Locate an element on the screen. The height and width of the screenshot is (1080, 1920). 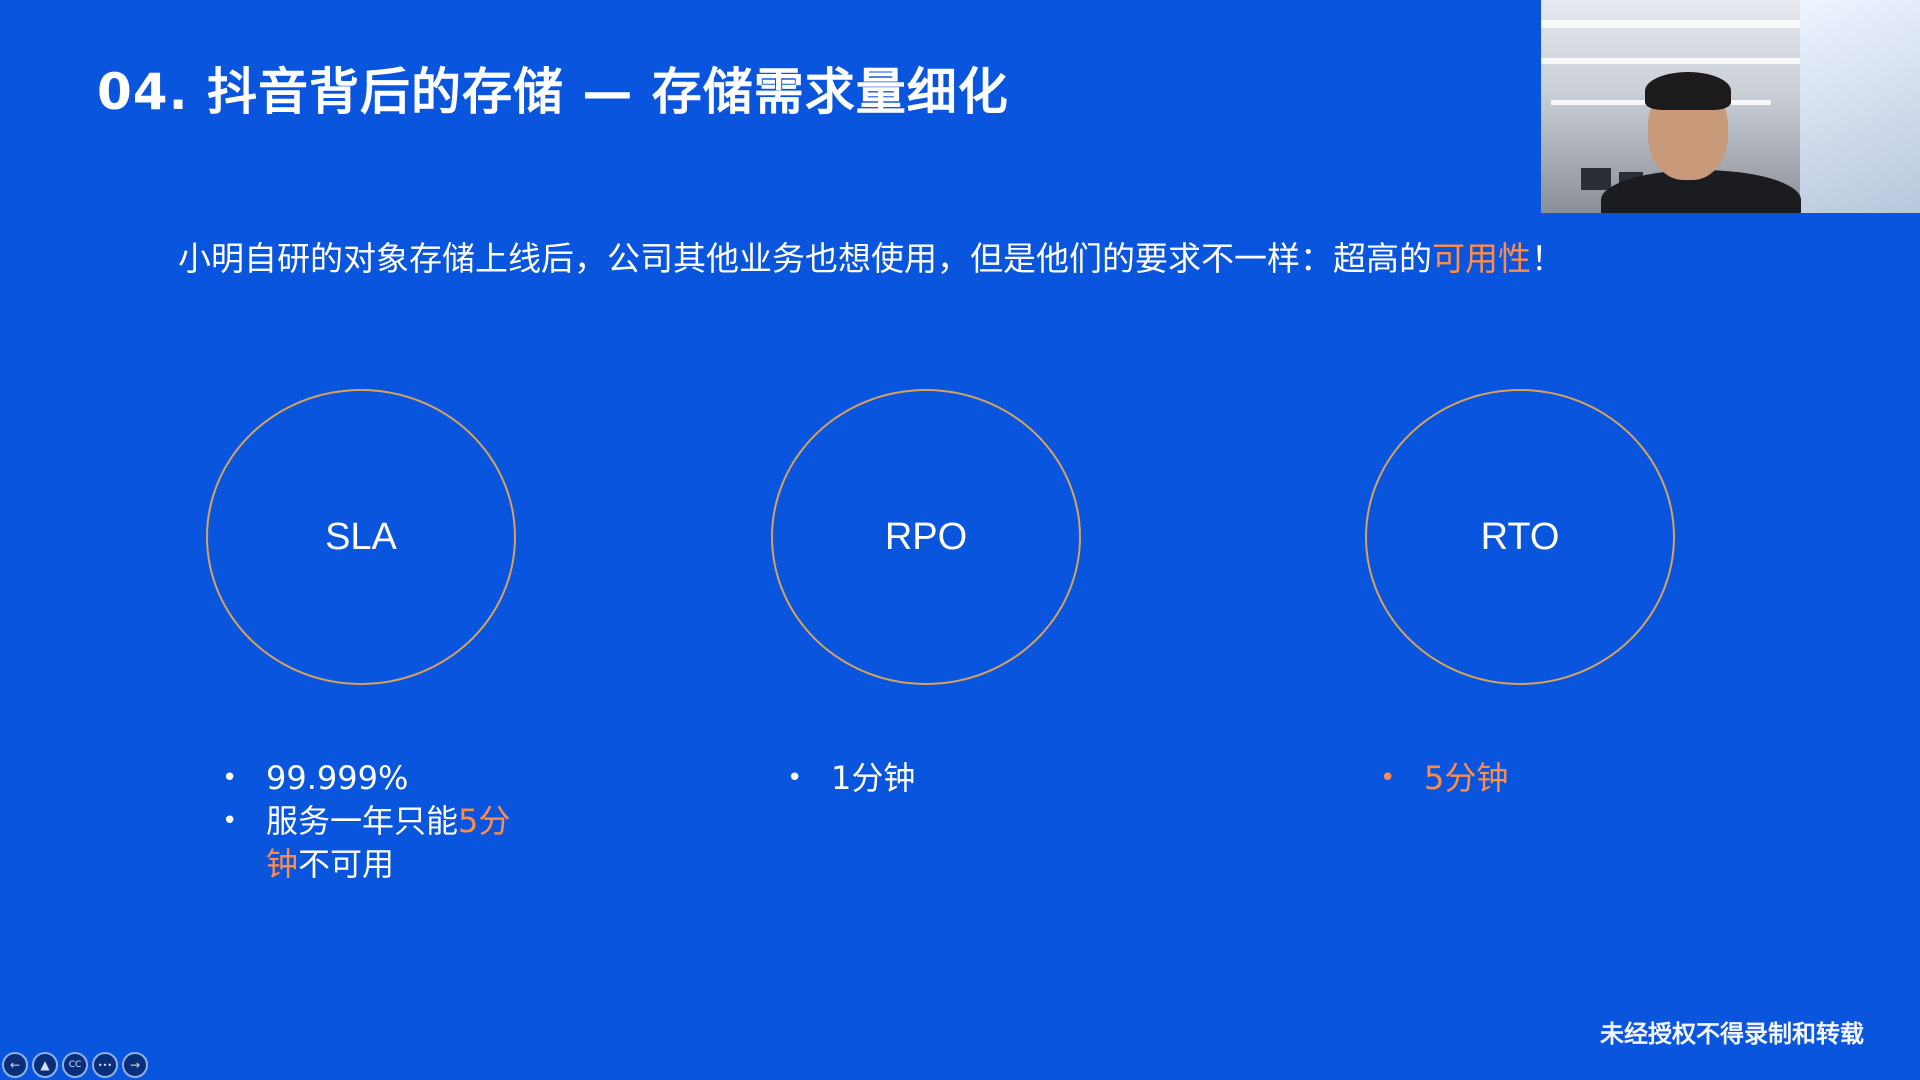
sla-bullet-2-part1: 服务一年只能 is located at coordinates (362, 821).